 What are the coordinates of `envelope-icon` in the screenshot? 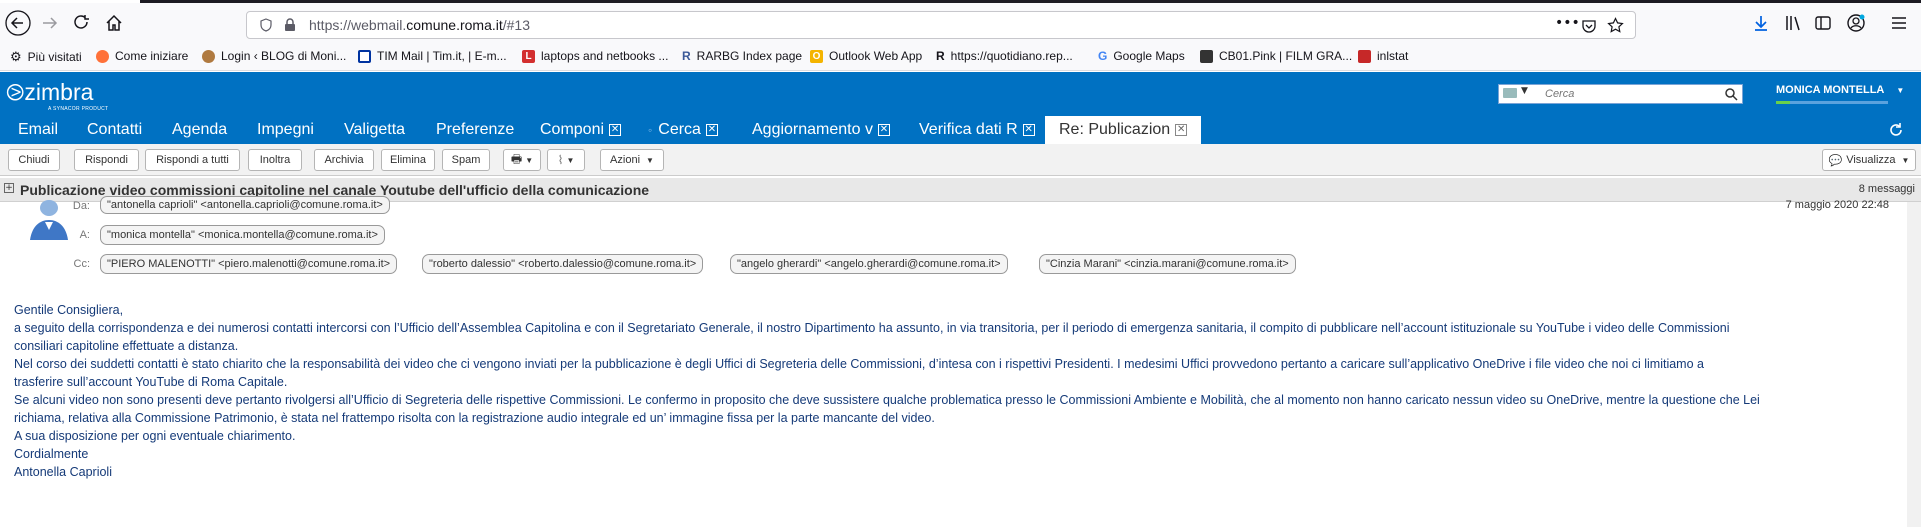 It's located at (1510, 93).